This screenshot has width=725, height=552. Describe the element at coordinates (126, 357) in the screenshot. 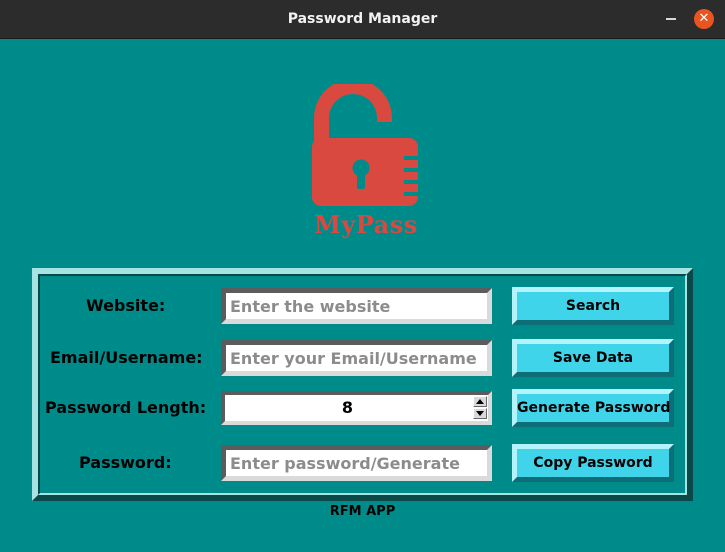

I see `email-label: Email/Username:` at that location.